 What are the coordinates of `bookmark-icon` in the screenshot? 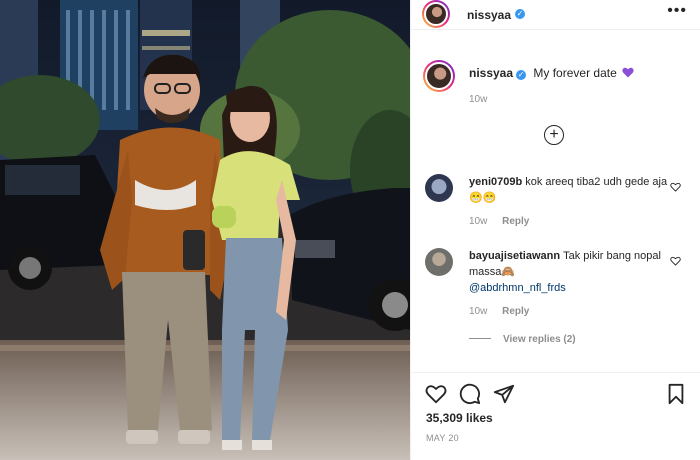 It's located at (676, 394).